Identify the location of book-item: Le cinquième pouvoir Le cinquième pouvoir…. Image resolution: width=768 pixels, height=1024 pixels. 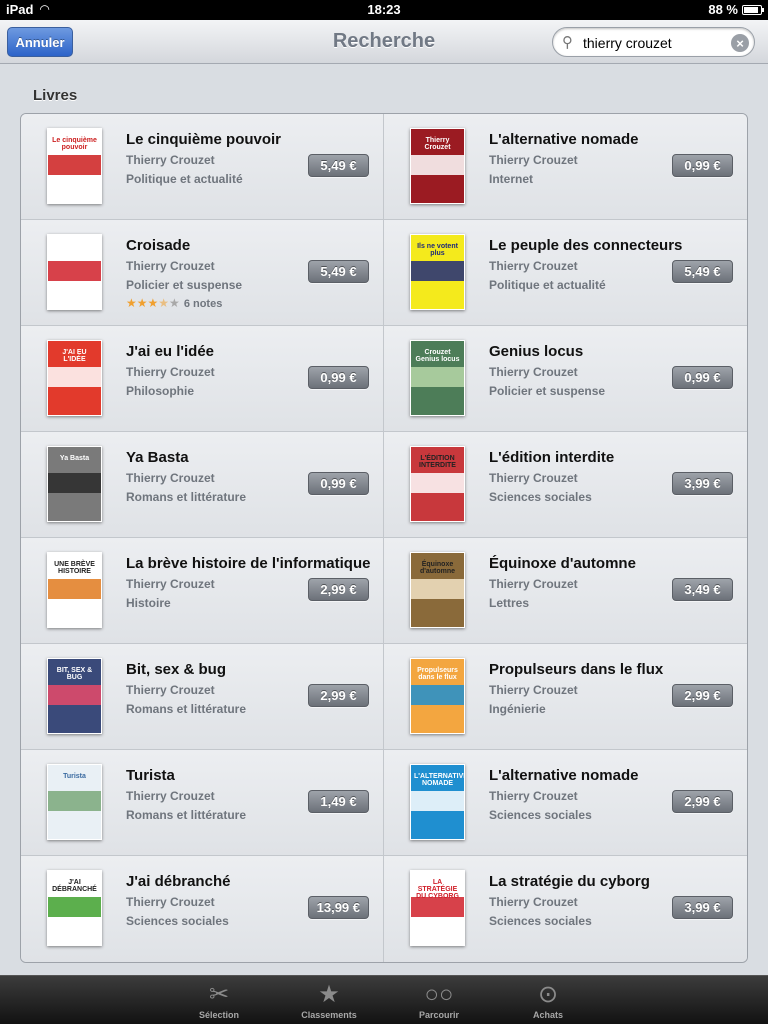
(202, 167).